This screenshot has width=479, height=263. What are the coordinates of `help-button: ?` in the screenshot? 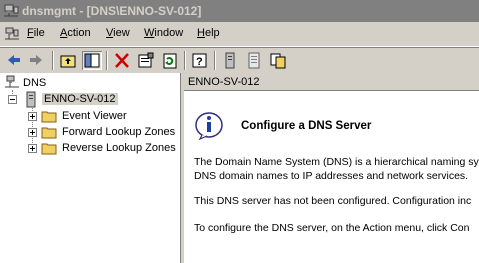 It's located at (200, 60).